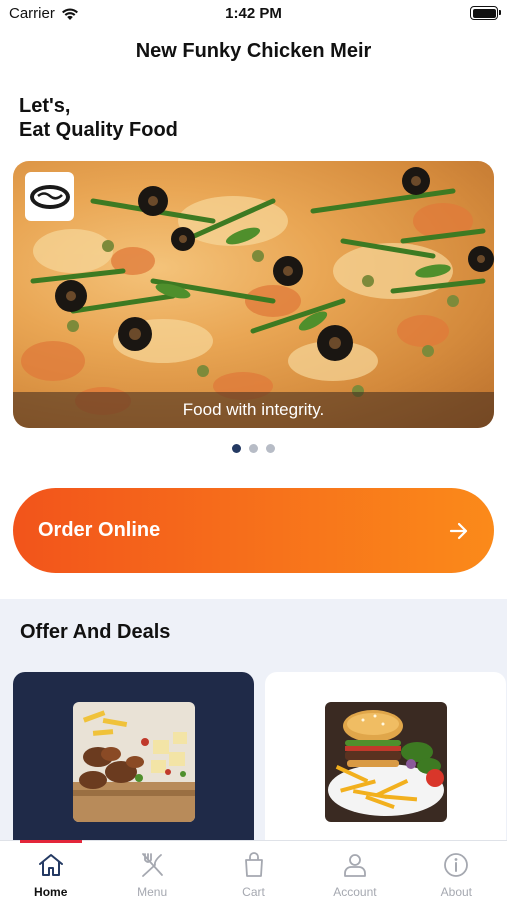 Image resolution: width=507 pixels, height=900 pixels. I want to click on hero-caption-bar: Food with integrity., so click(253, 410).